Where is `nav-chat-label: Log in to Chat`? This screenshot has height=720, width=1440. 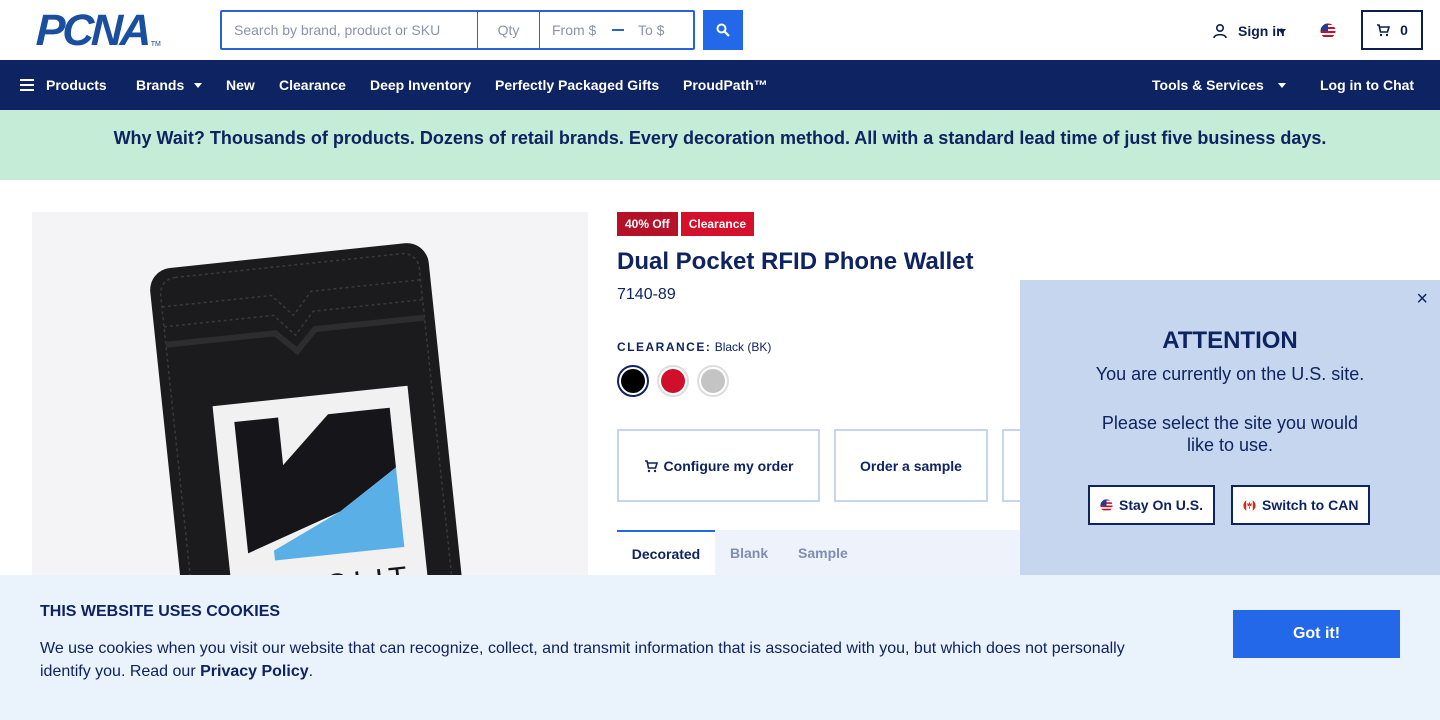
nav-chat-label: Log in to Chat is located at coordinates (1367, 85).